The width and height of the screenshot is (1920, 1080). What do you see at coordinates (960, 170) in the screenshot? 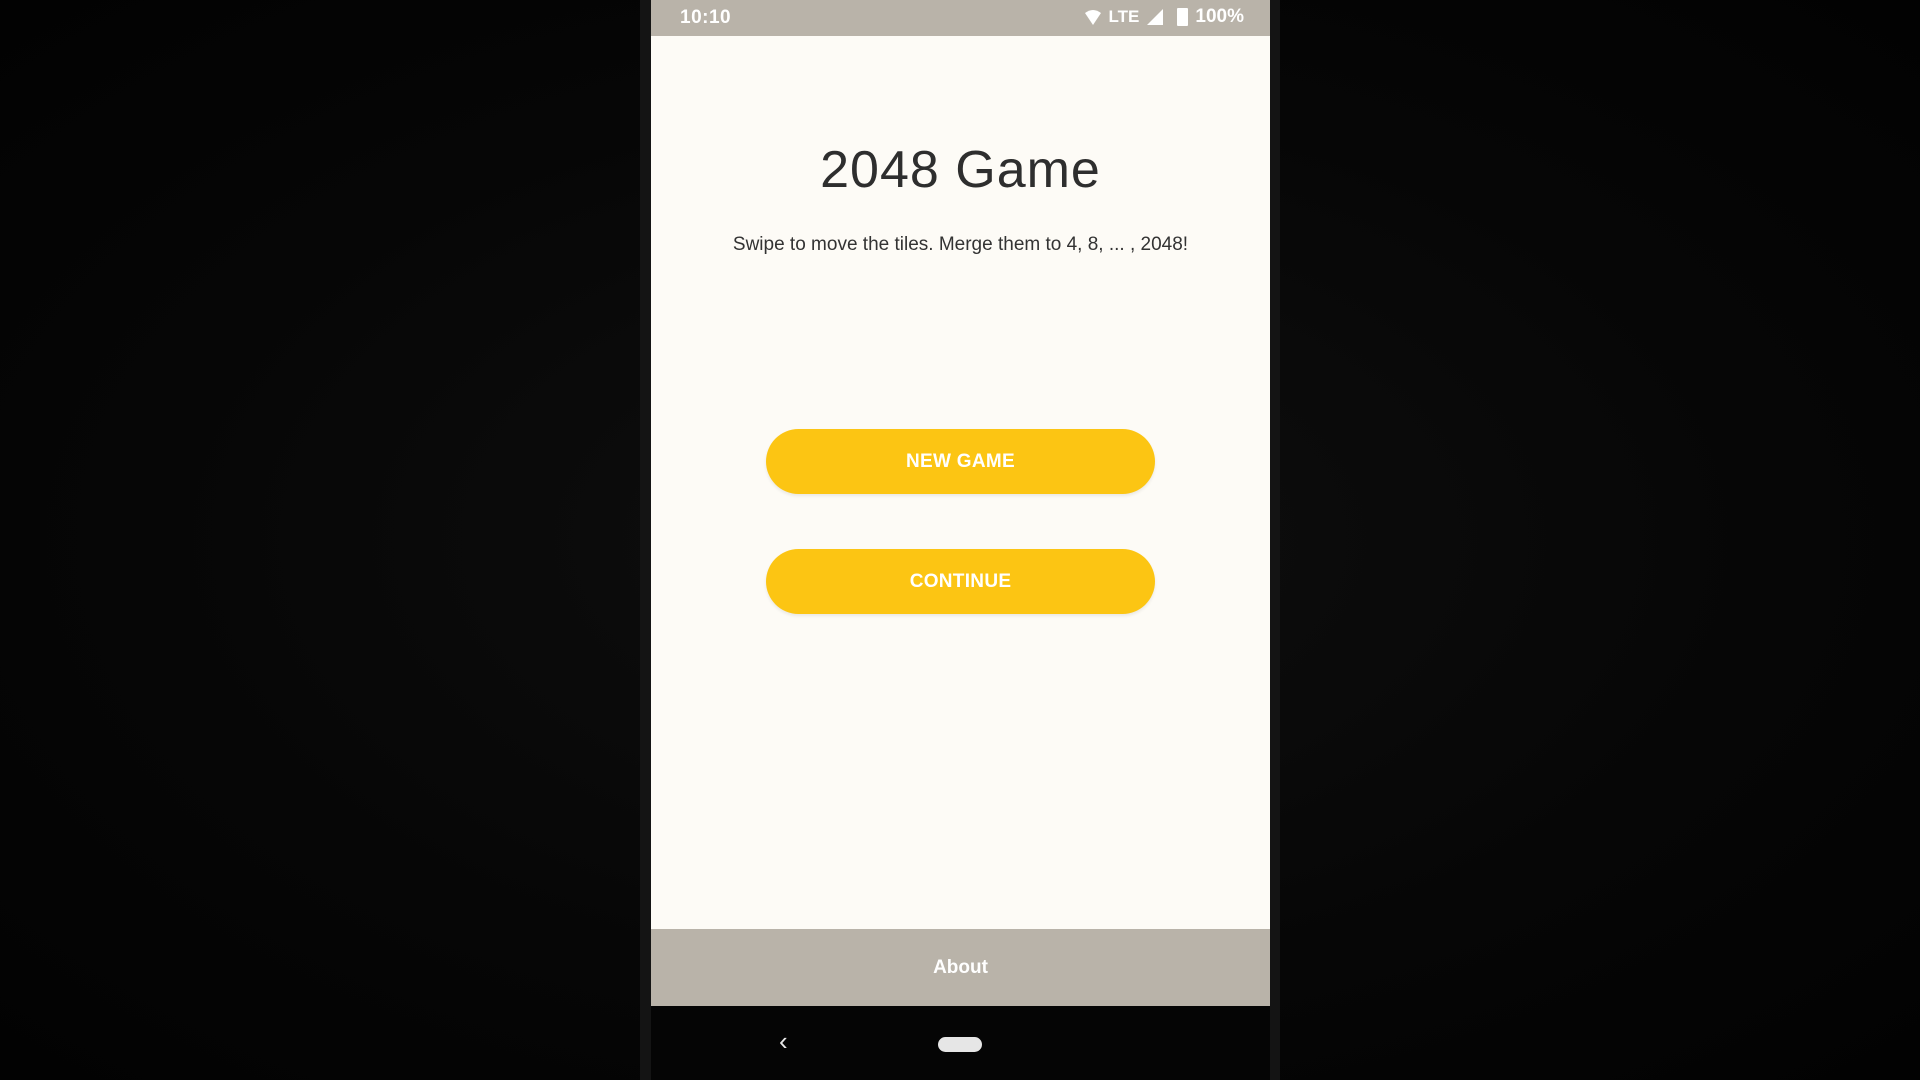
I see `page-title: 2048 Game` at bounding box center [960, 170].